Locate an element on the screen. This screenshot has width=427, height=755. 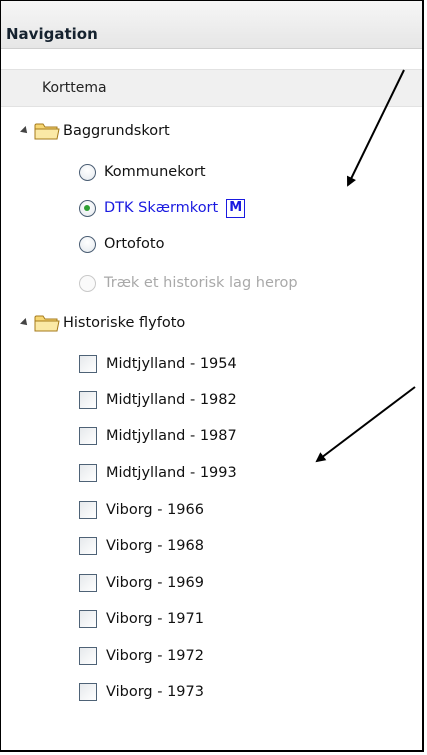
layer-label: Midtjylland - 1993 is located at coordinates (171, 473).